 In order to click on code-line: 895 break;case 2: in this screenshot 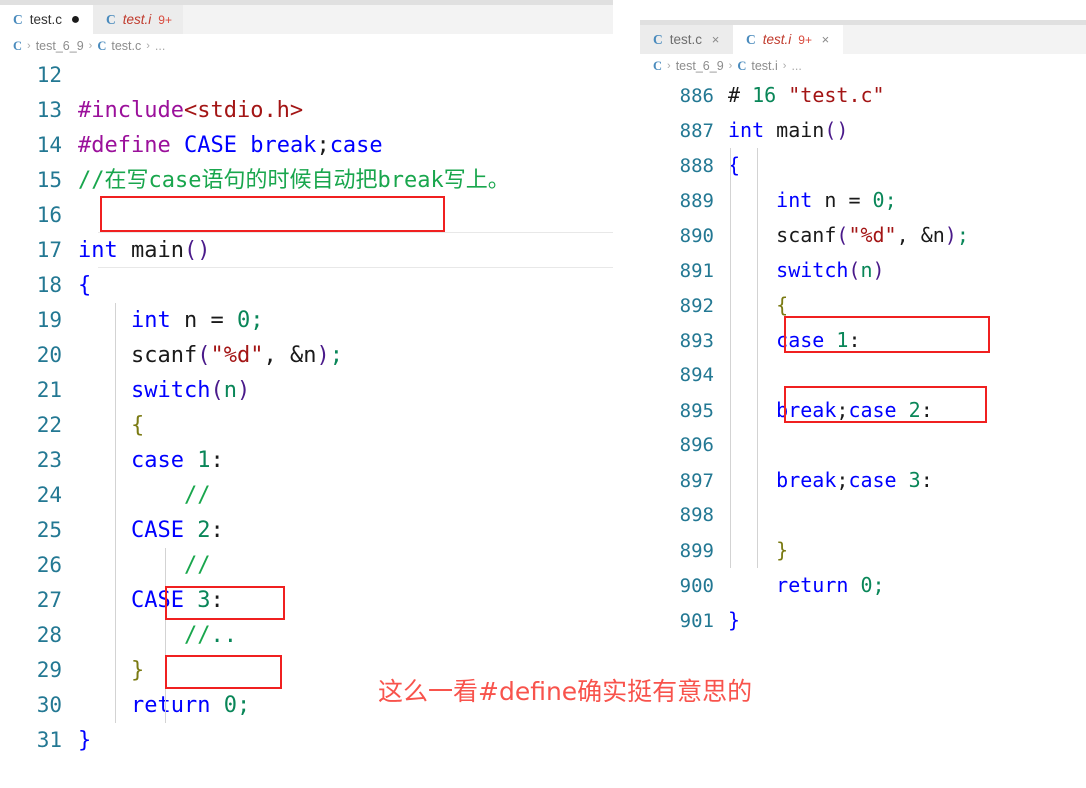, I will do `click(863, 410)`.